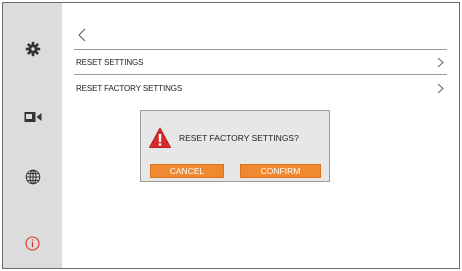 This screenshot has height=271, width=462. Describe the element at coordinates (261, 62) in the screenshot. I see `settings-item-reset-settings: RESET SETTINGS` at that location.